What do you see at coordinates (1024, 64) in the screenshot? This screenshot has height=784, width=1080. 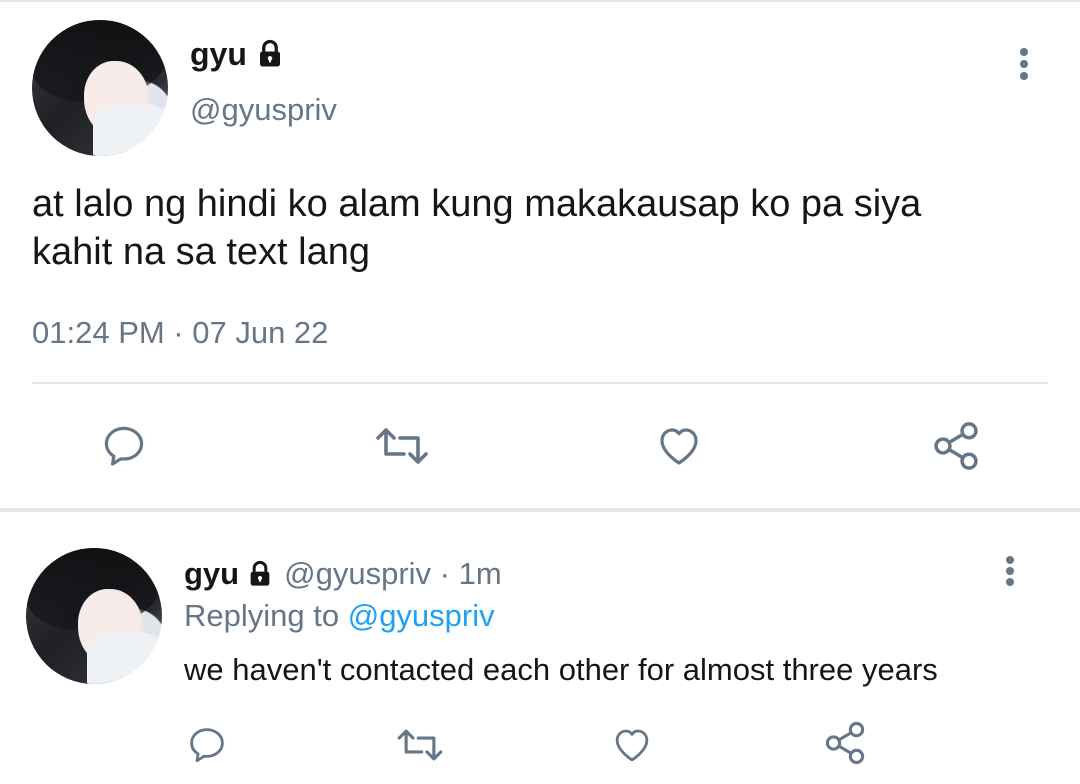 I see `more-icon` at bounding box center [1024, 64].